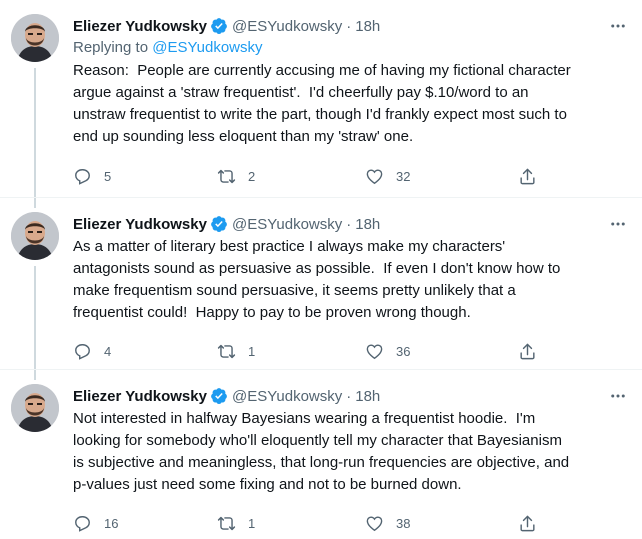 This screenshot has width=642, height=539. I want to click on tweet-actions: 4 1 36, so click(308, 351).